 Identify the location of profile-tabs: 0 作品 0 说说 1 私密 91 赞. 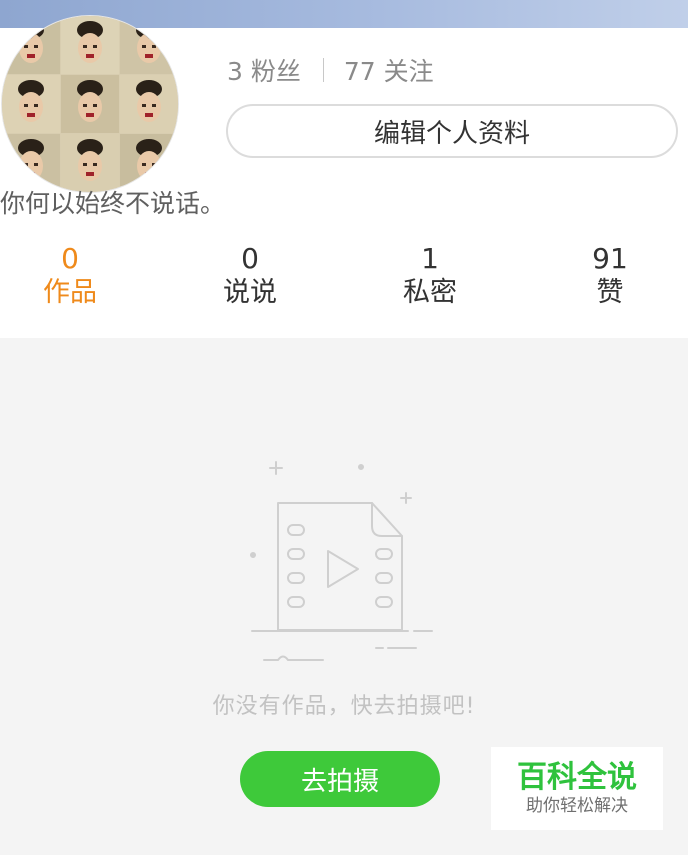
(344, 282).